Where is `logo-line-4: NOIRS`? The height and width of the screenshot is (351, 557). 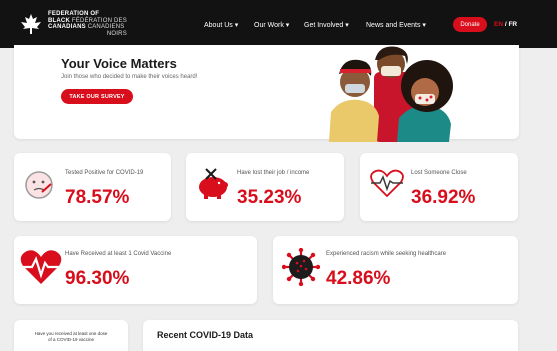
logo-line-4: NOIRS is located at coordinates (116, 33).